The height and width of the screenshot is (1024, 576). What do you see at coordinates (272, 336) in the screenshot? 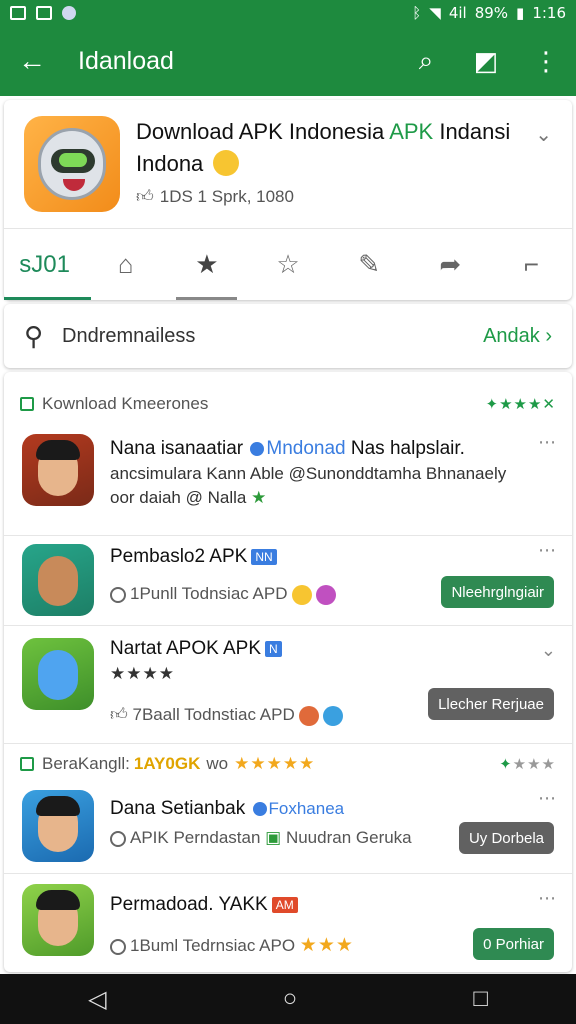
I see `search-query: Dndremnailess` at bounding box center [272, 336].